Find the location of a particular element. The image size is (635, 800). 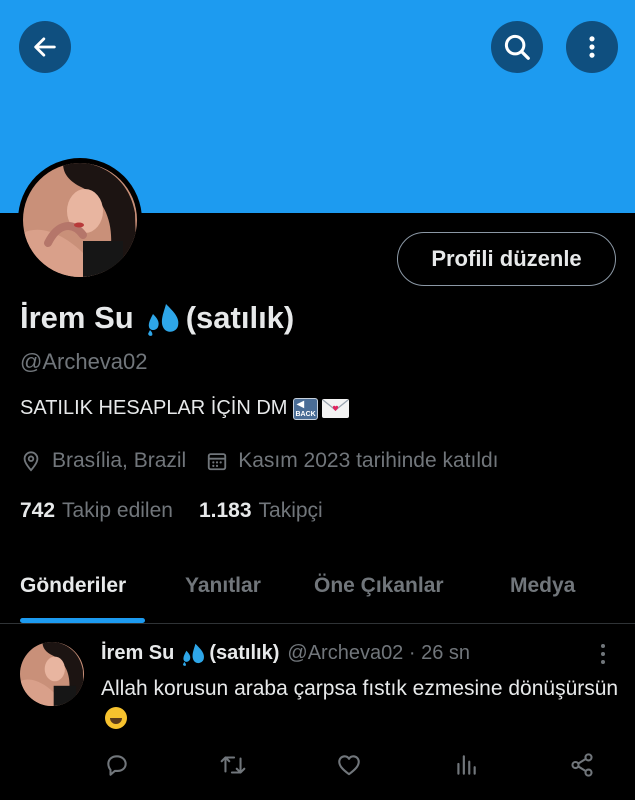

following-label: Takip edilen is located at coordinates (117, 511).